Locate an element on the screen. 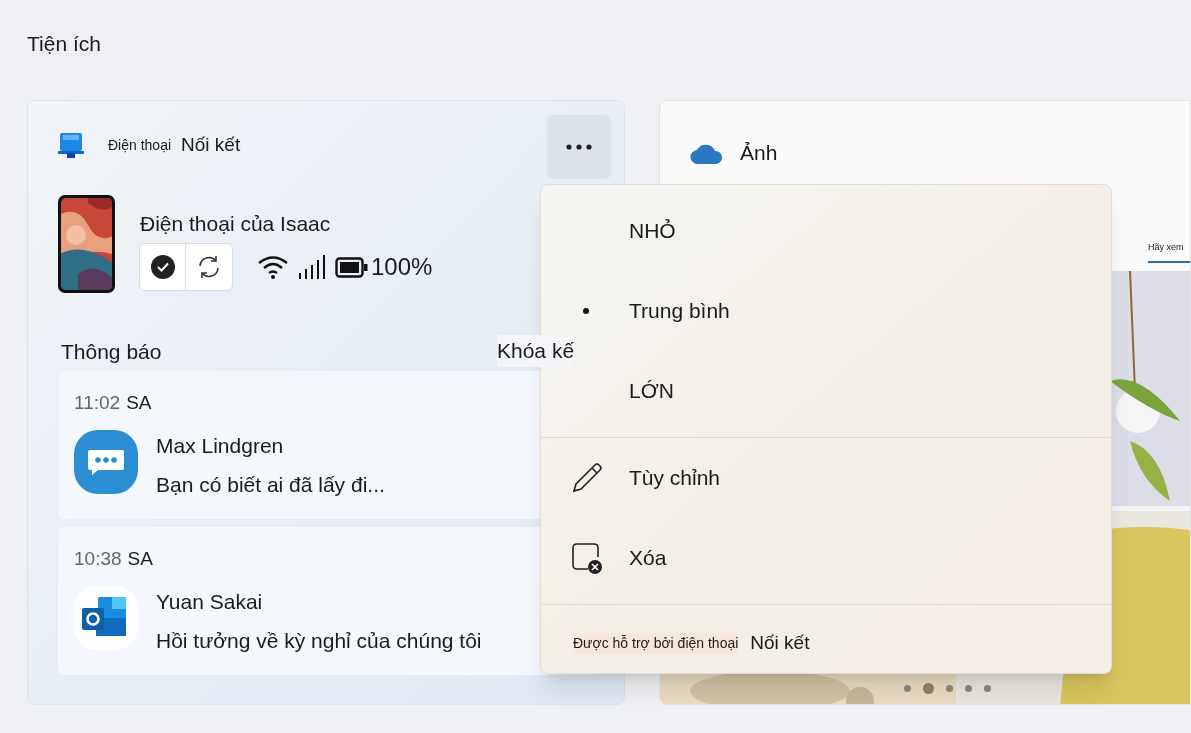  signal-icon is located at coordinates (312, 267).